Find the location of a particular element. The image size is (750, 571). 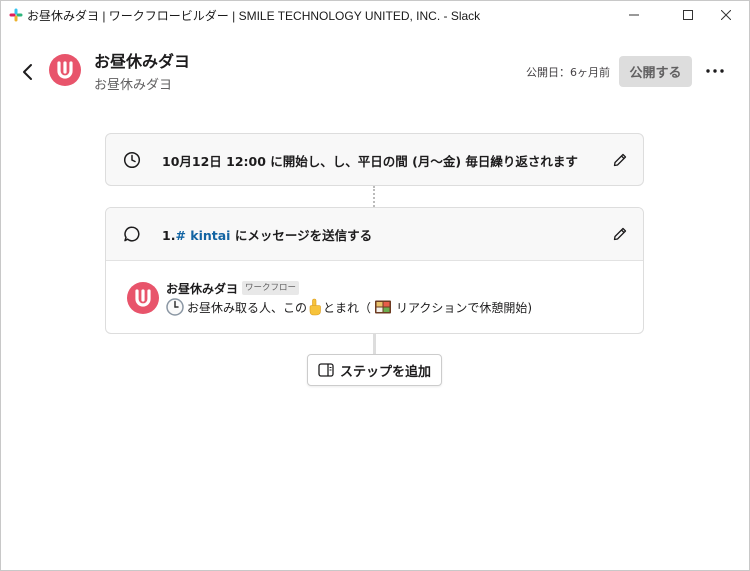

more-horizontal-icon is located at coordinates (715, 71).